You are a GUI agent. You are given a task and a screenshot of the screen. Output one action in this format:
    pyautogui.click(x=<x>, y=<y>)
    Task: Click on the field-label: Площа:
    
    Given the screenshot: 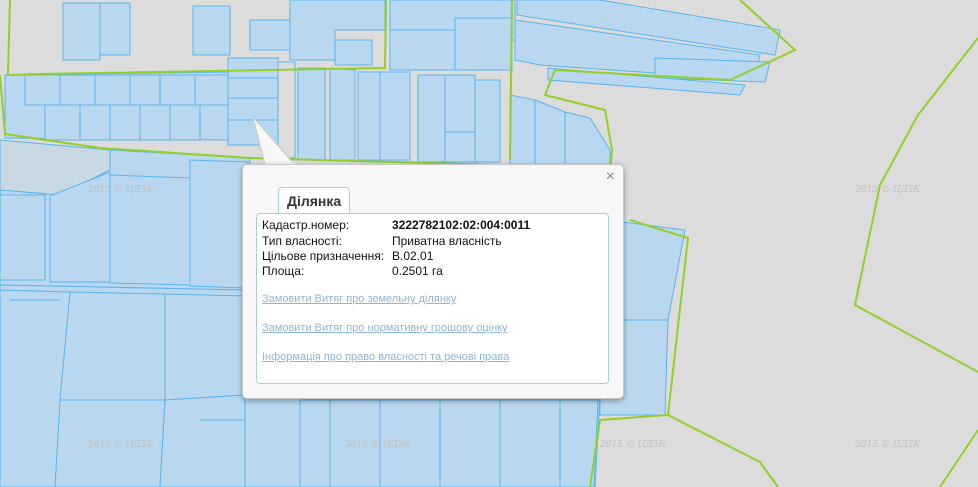 What is the action you would take?
    pyautogui.click(x=283, y=271)
    